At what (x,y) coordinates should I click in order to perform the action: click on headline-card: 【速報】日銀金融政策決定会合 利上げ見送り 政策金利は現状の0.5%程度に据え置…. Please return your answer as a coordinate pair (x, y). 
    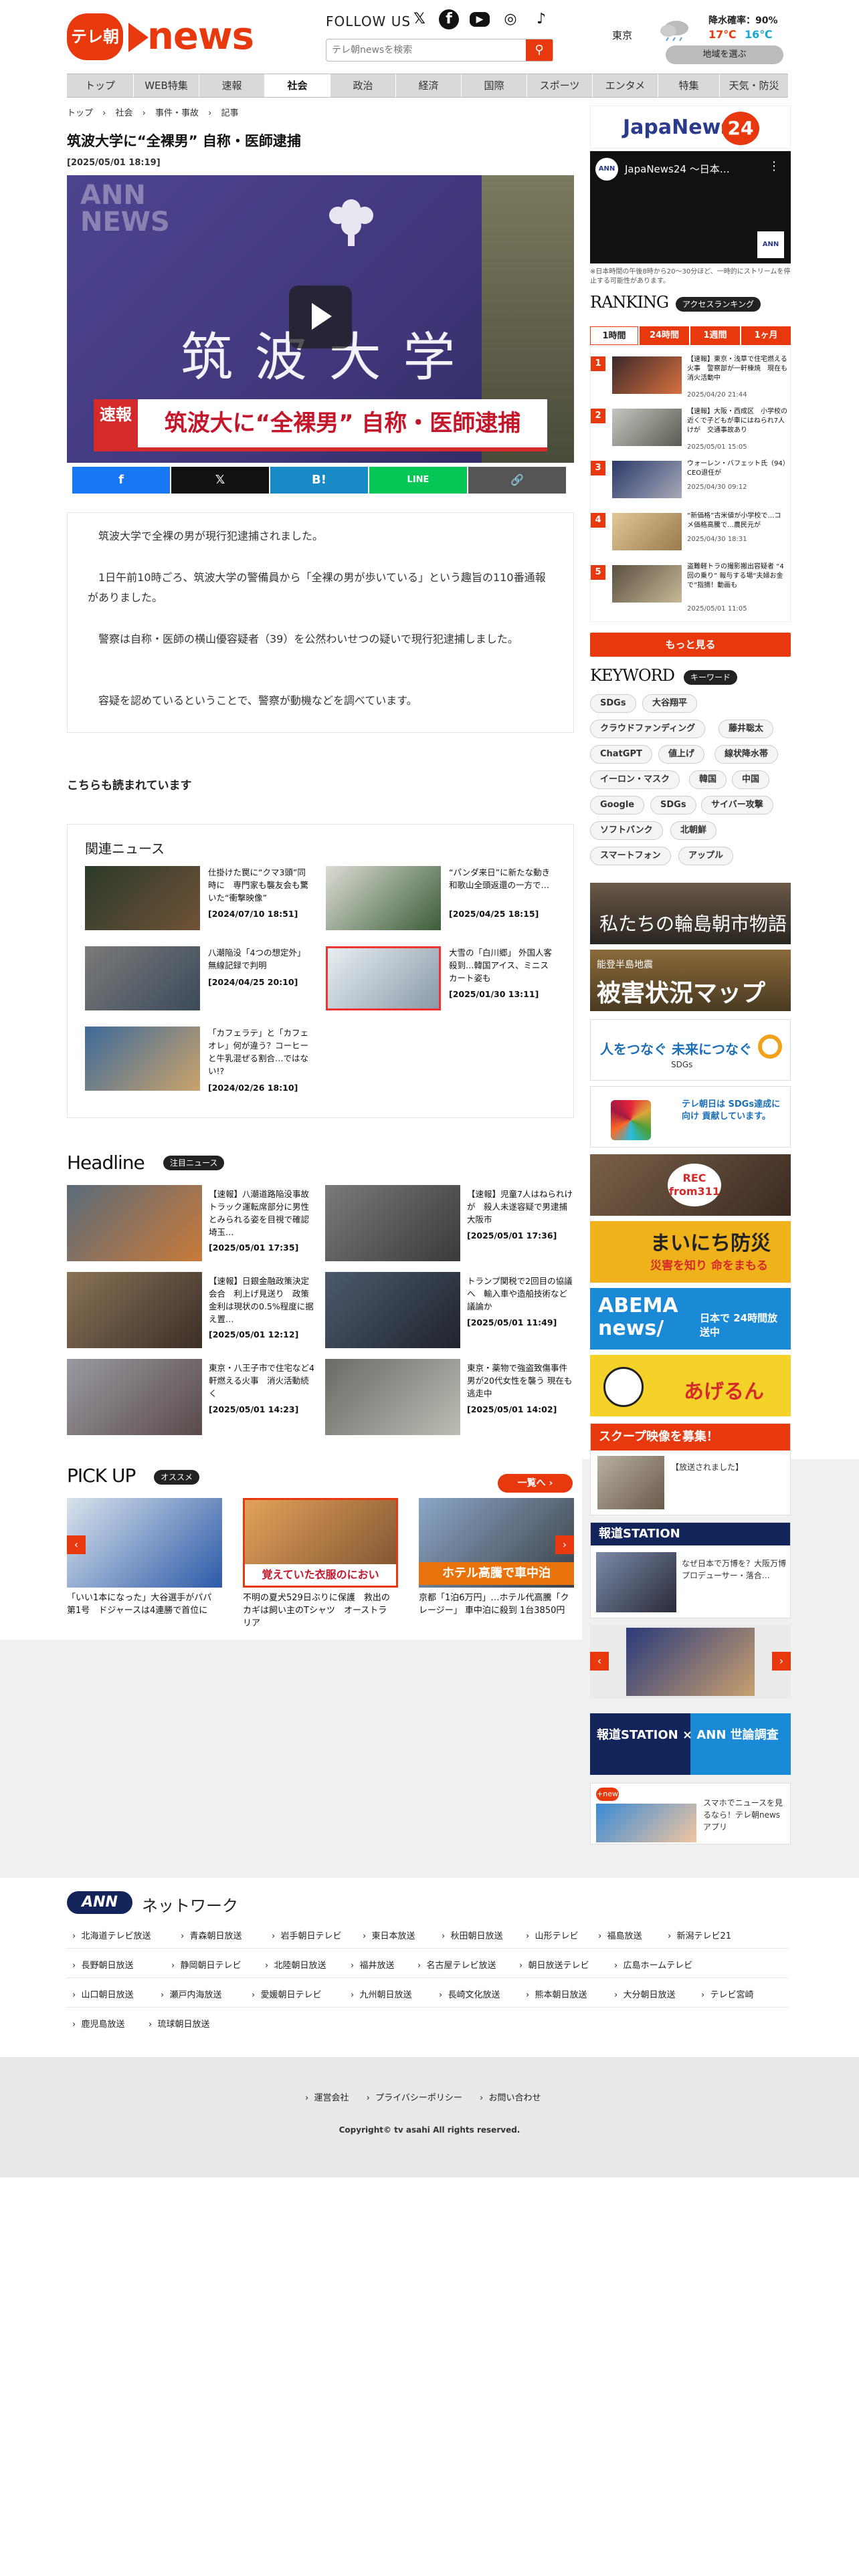
    Looking at the image, I should click on (191, 1310).